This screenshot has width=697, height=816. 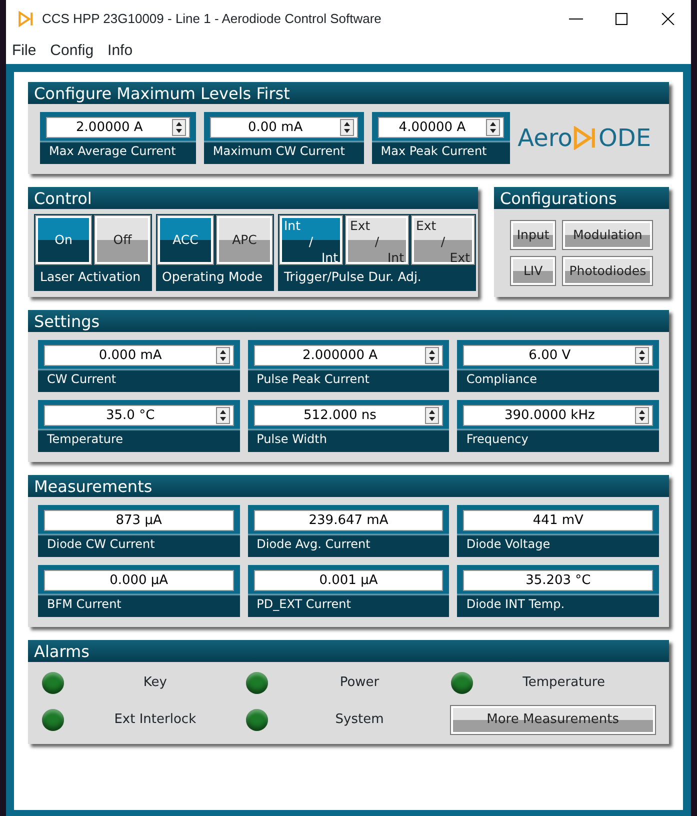 What do you see at coordinates (118, 127) in the screenshot?
I see `number-field: 2.00000 A` at bounding box center [118, 127].